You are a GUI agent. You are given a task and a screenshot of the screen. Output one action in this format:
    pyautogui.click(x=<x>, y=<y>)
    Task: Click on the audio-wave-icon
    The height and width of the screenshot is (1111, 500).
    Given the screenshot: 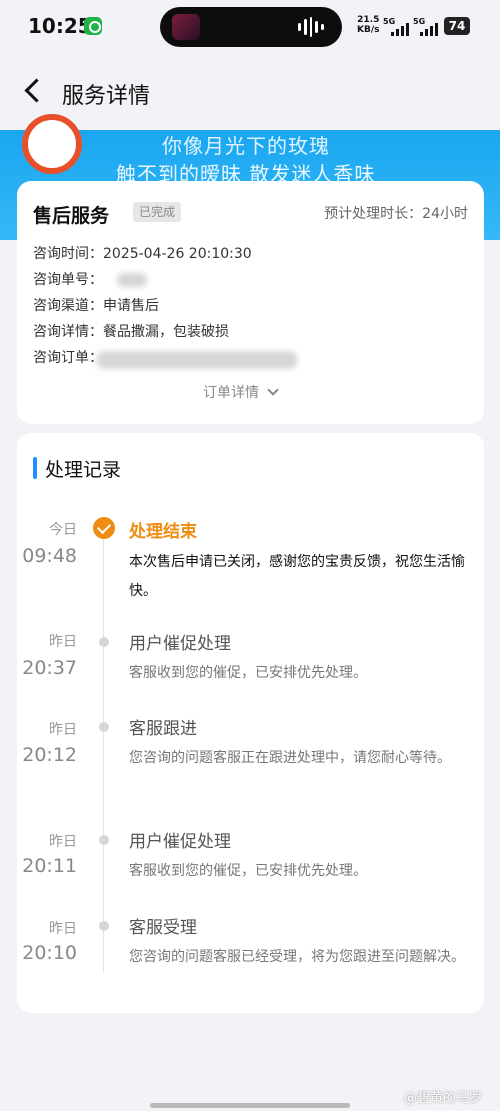 What is the action you would take?
    pyautogui.click(x=311, y=27)
    